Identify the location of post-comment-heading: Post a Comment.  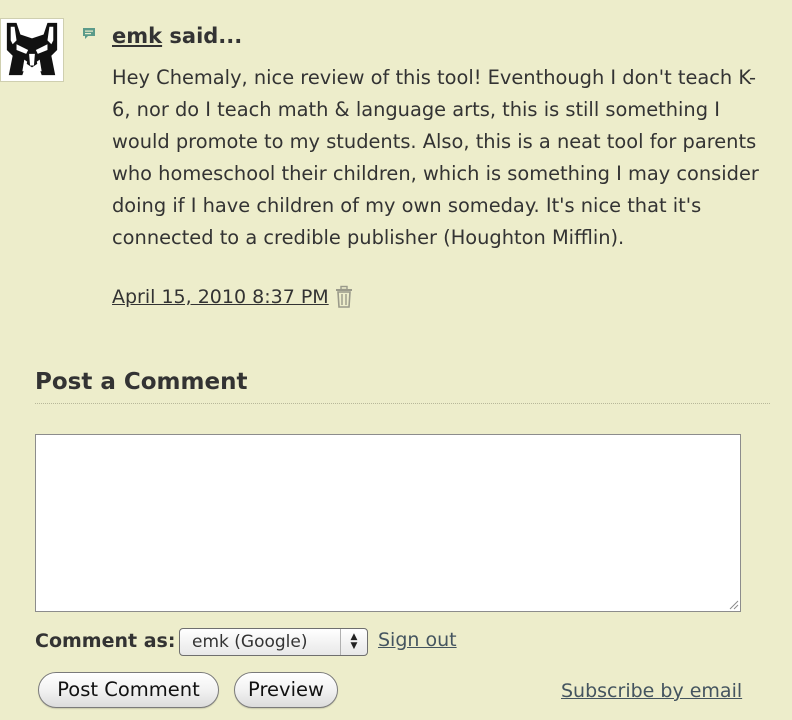
(141, 382).